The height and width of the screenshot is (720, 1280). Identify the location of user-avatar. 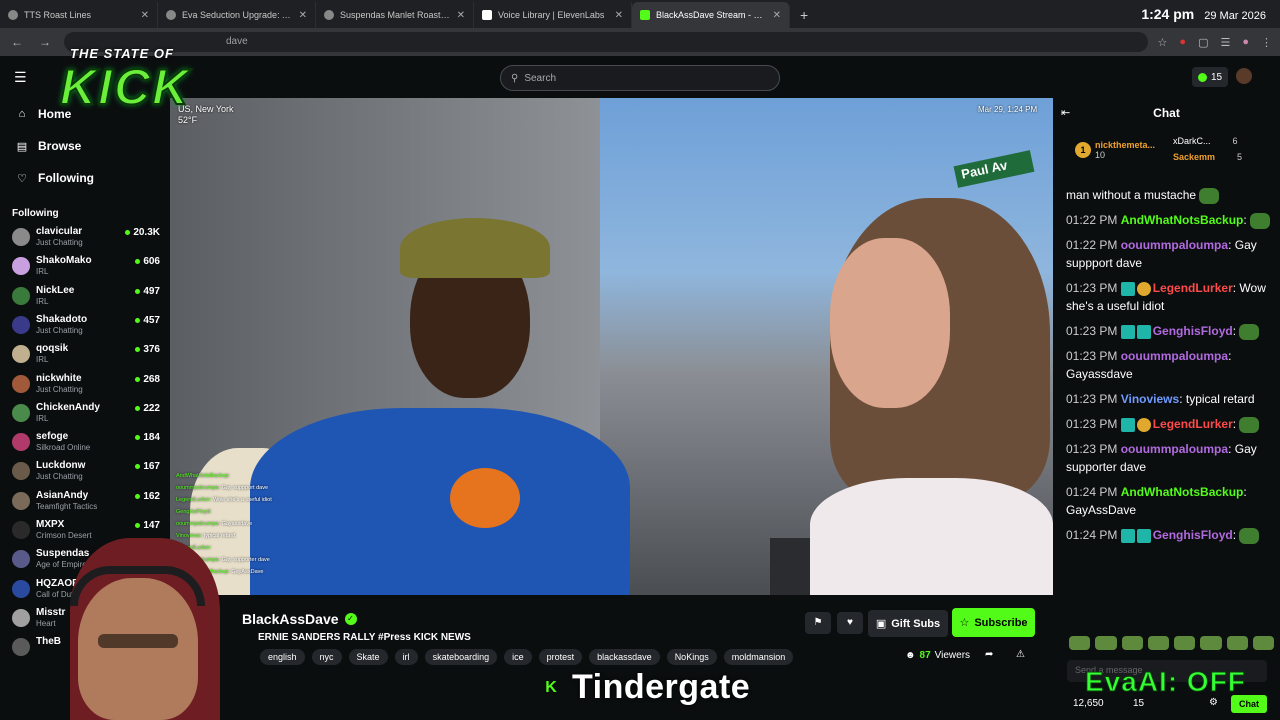
(1244, 76).